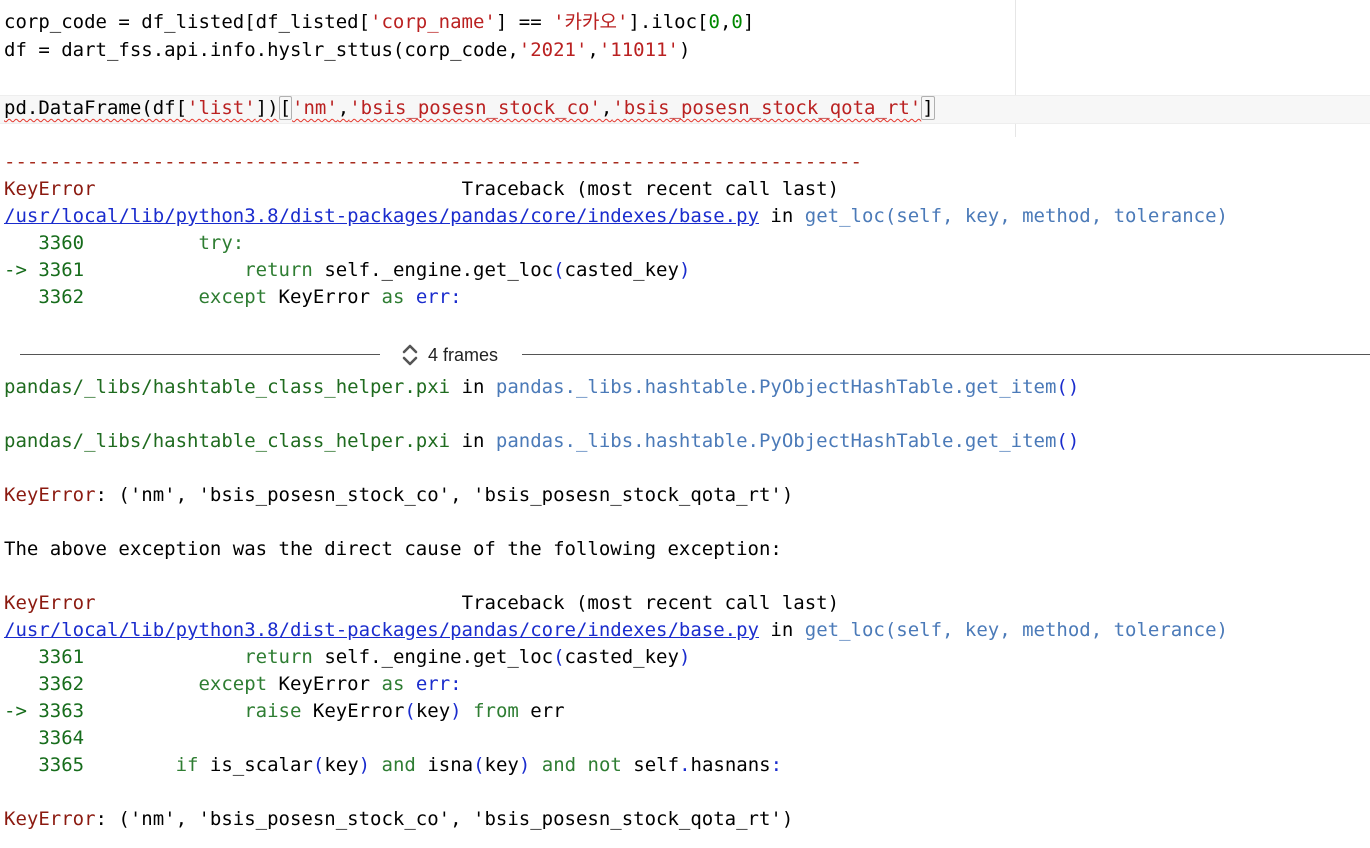 This screenshot has width=1370, height=848. Describe the element at coordinates (284, 711) in the screenshot. I see `traceback-code-line: -> 3363 raise KeyError(key) from err` at that location.